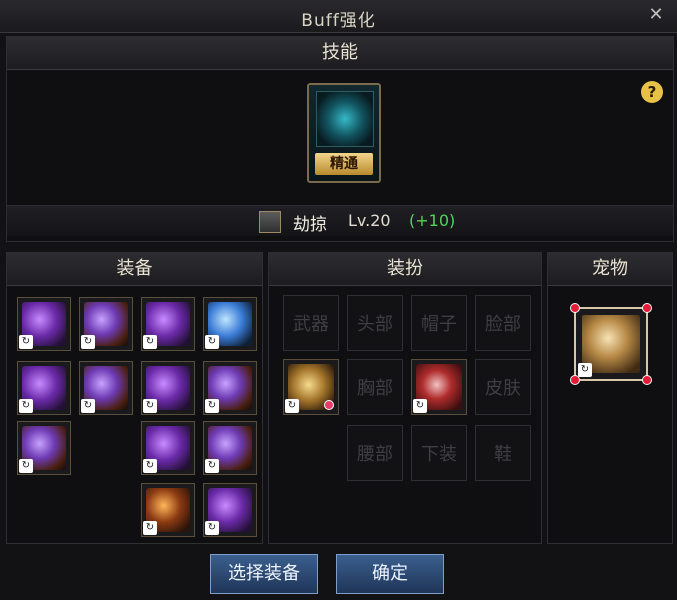 This screenshot has width=677, height=600. Describe the element at coordinates (610, 269) in the screenshot. I see `pet-header: 宠物` at that location.